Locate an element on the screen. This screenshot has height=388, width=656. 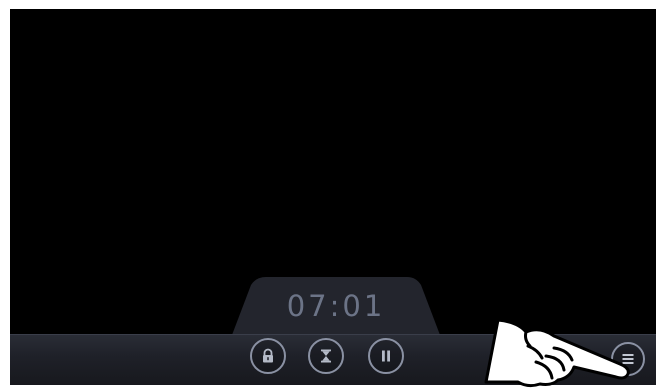
elapsed-time: 07:01 is located at coordinates (336, 306).